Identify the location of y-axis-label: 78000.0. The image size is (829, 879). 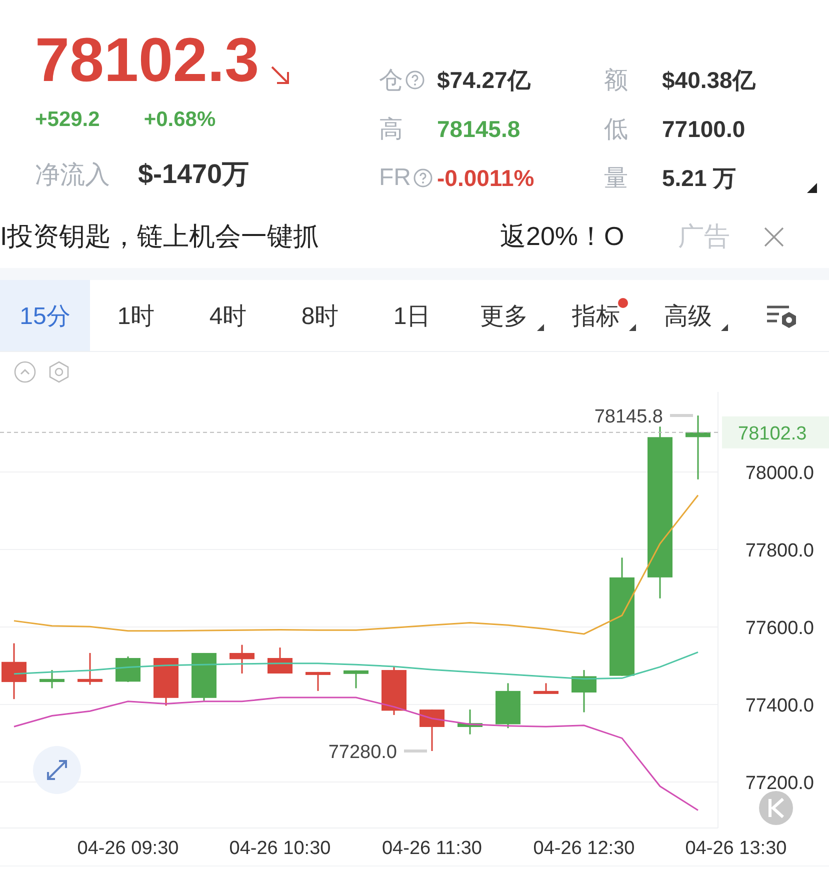
(779, 473).